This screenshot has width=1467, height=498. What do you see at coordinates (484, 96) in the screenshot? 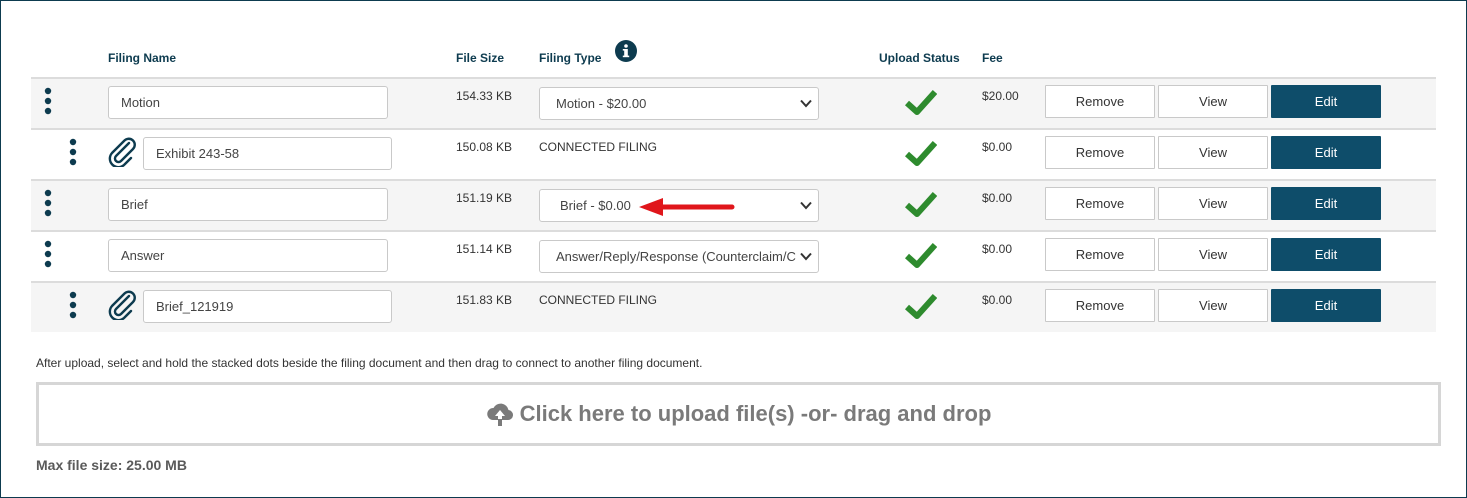
I see `file-size: 154.33 KB` at bounding box center [484, 96].